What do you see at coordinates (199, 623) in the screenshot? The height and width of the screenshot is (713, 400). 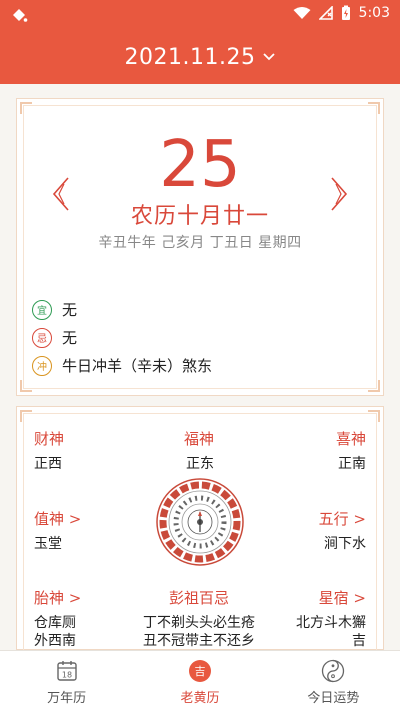 I see `peng-zu-value-line1: 丁不剃头头必生疮` at bounding box center [199, 623].